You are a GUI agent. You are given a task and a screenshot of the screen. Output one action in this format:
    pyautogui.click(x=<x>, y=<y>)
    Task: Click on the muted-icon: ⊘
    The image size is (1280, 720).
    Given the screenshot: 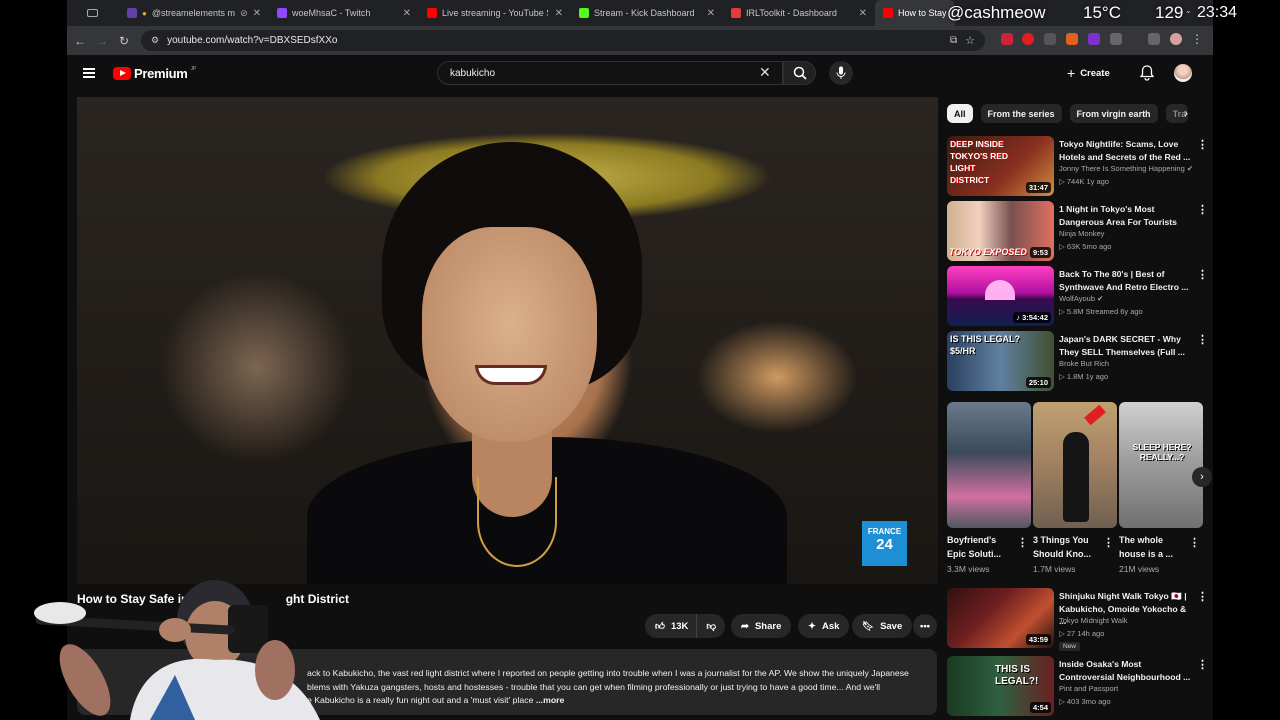 What is the action you would take?
    pyautogui.click(x=244, y=13)
    